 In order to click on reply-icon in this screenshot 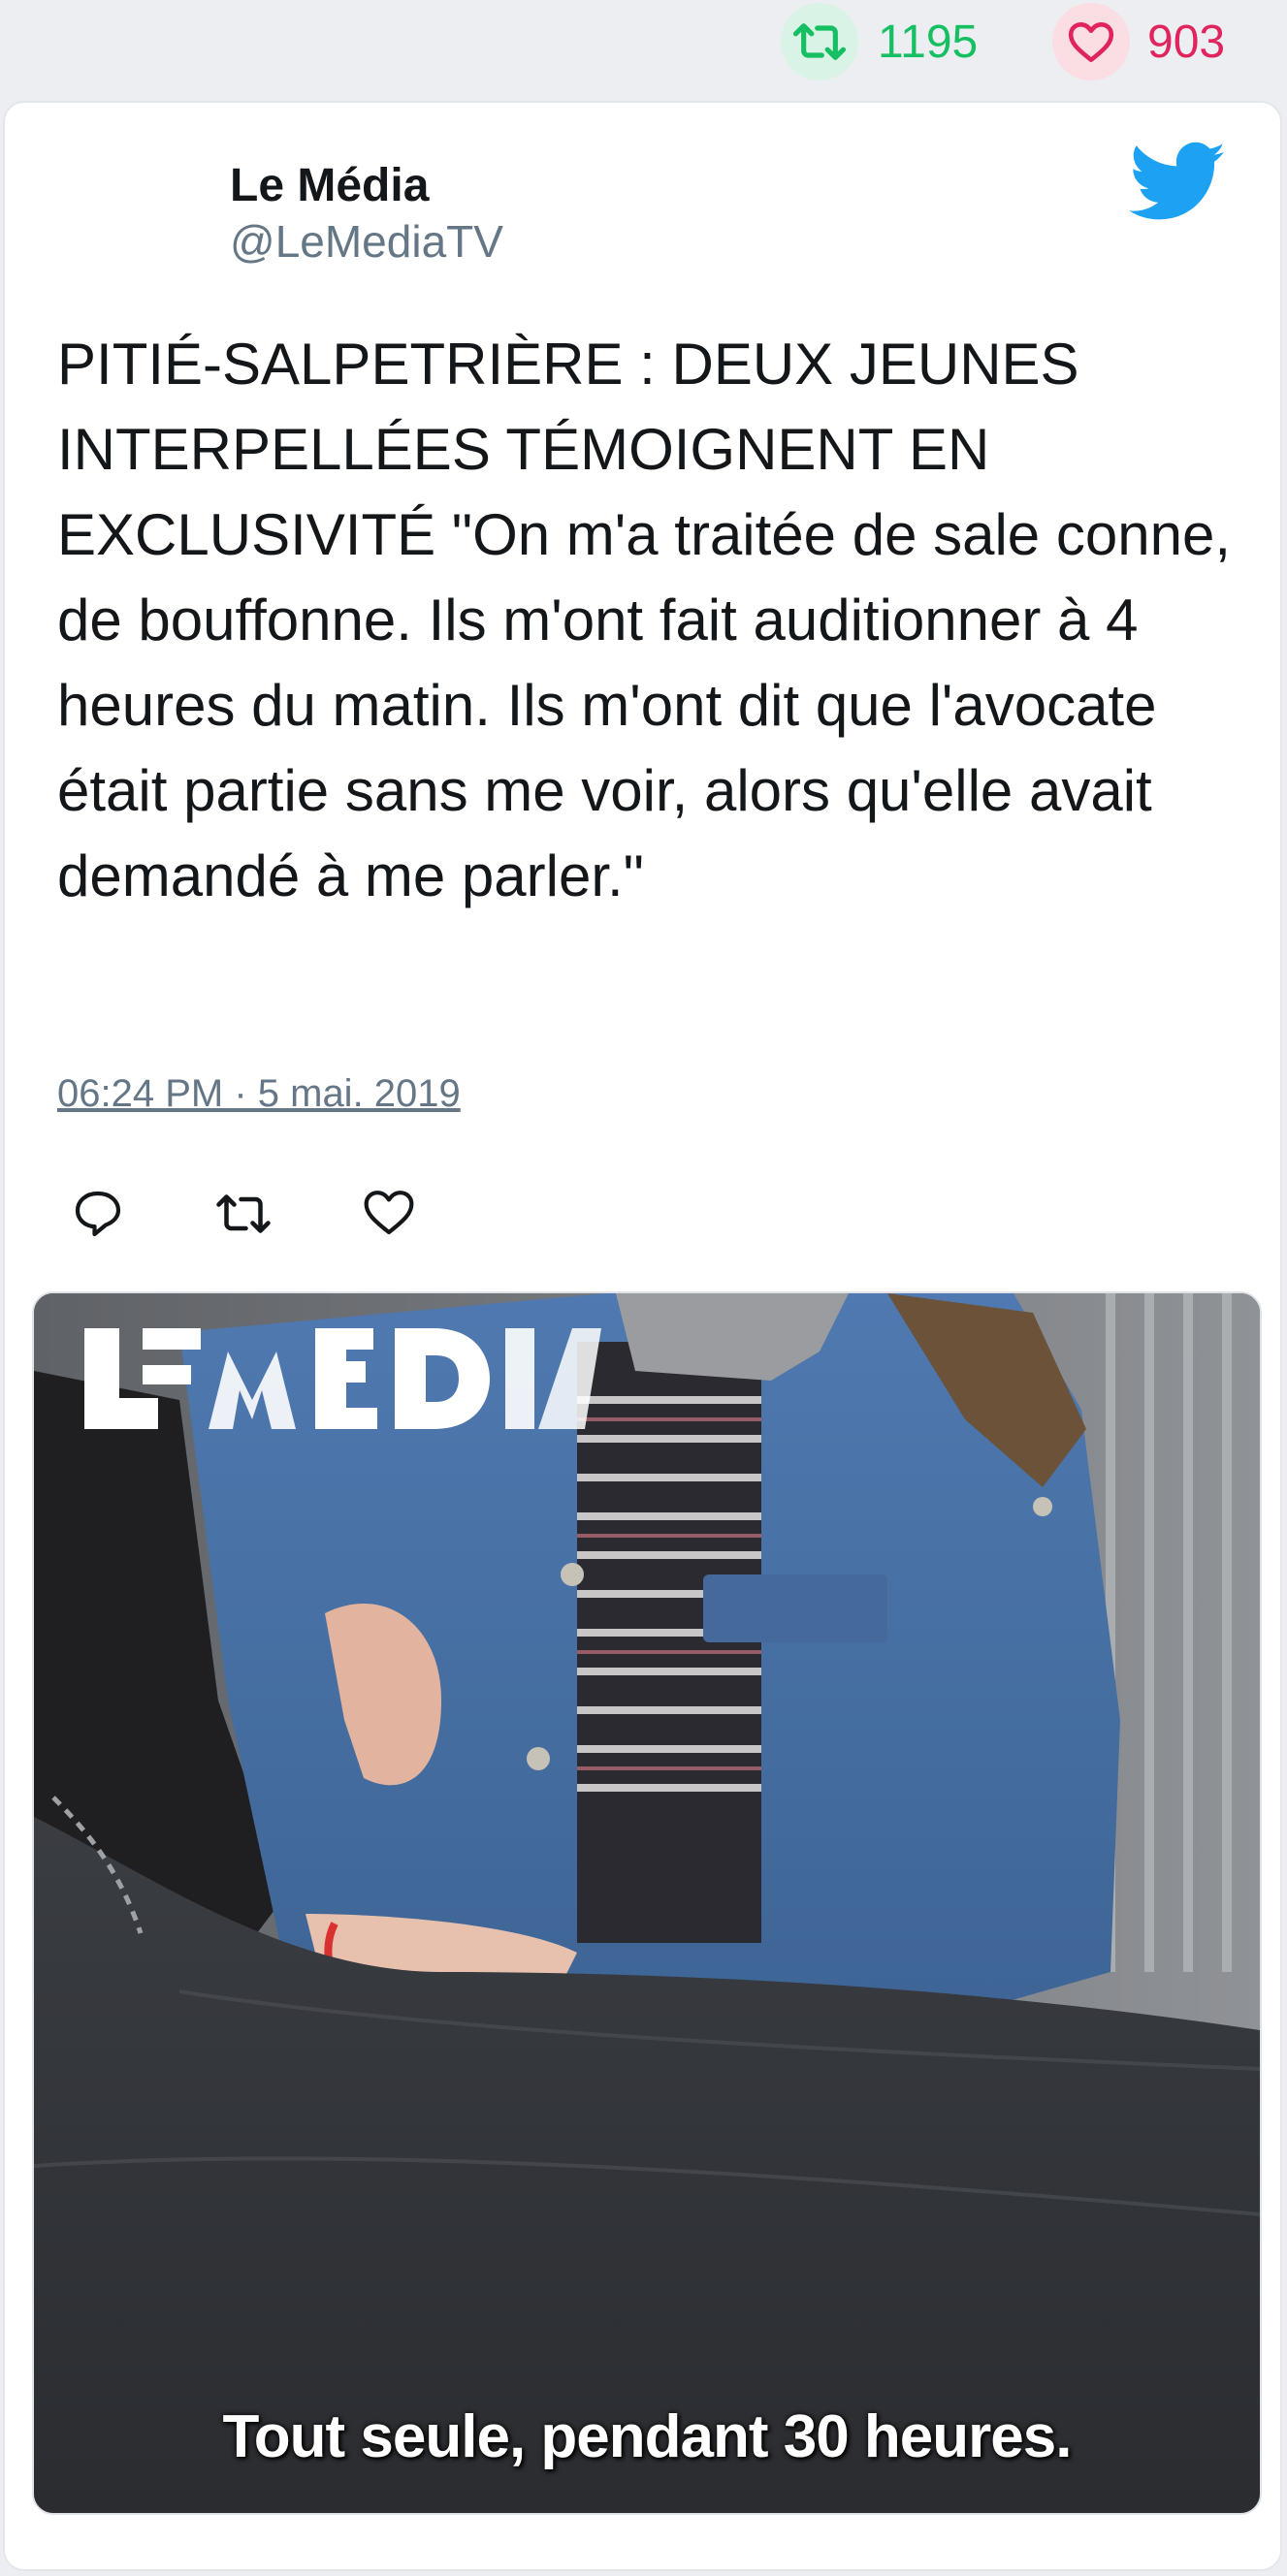, I will do `click(98, 1214)`.